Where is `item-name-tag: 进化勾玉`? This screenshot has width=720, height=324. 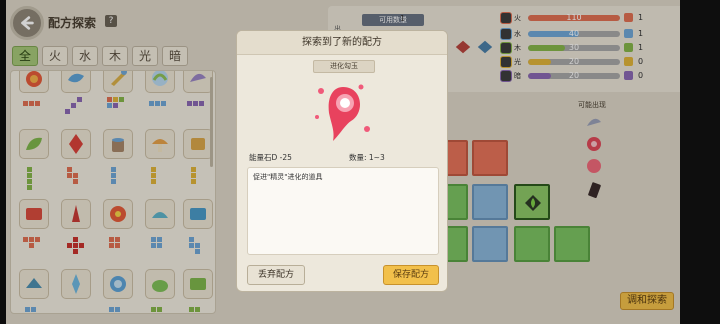 item-name-tag: 进化勾玉 is located at coordinates (344, 66).